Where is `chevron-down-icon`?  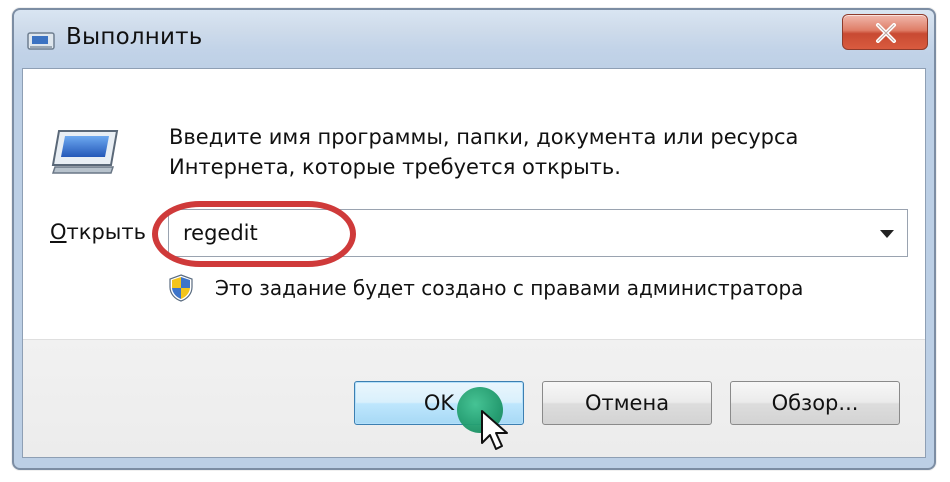 chevron-down-icon is located at coordinates (887, 234).